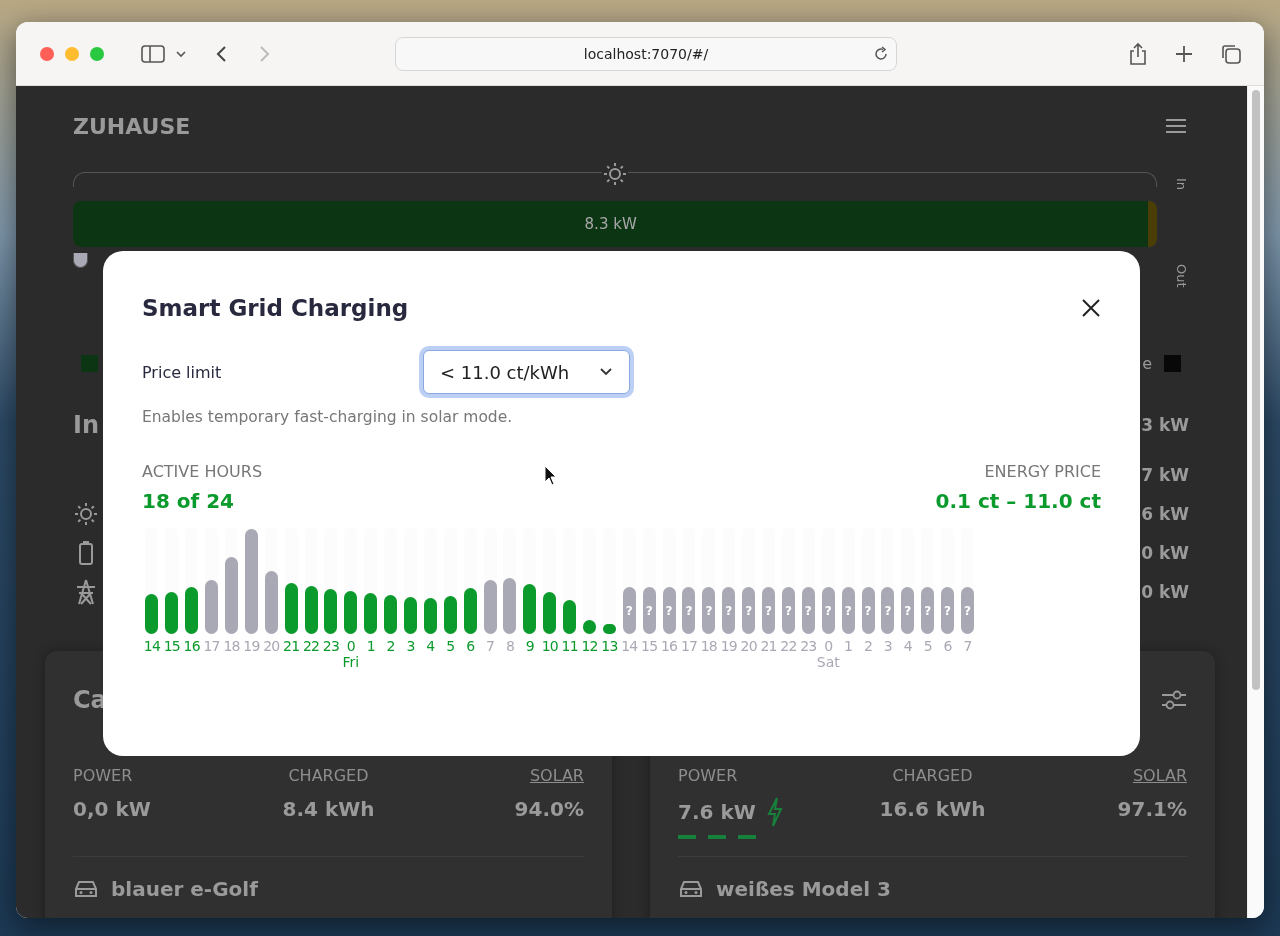  I want to click on hour-label: 7, so click(967, 646).